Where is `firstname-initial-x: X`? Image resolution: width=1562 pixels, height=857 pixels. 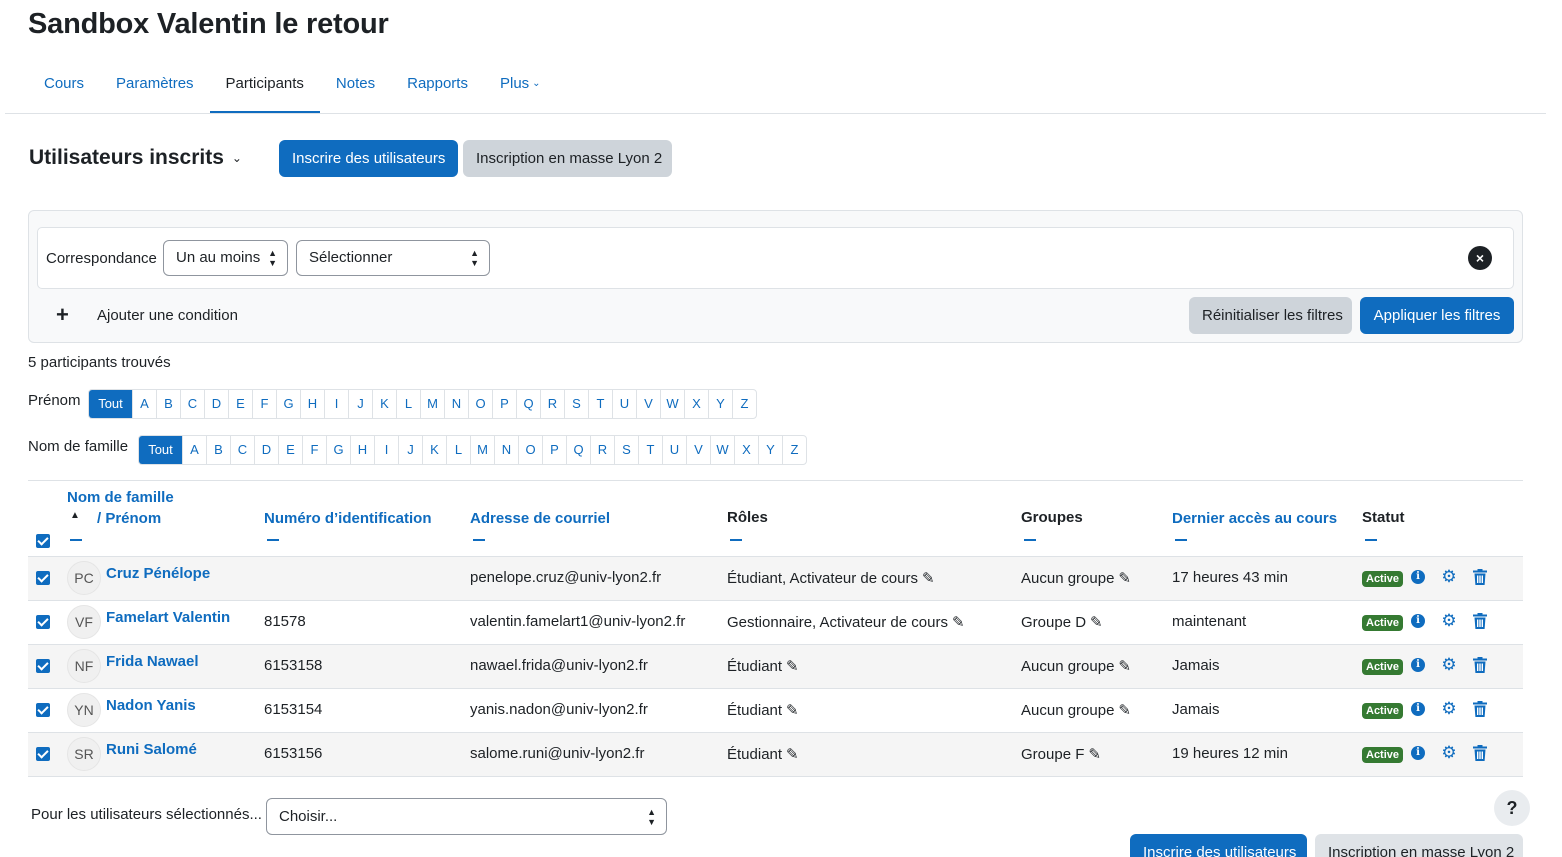
firstname-initial-x: X is located at coordinates (696, 404).